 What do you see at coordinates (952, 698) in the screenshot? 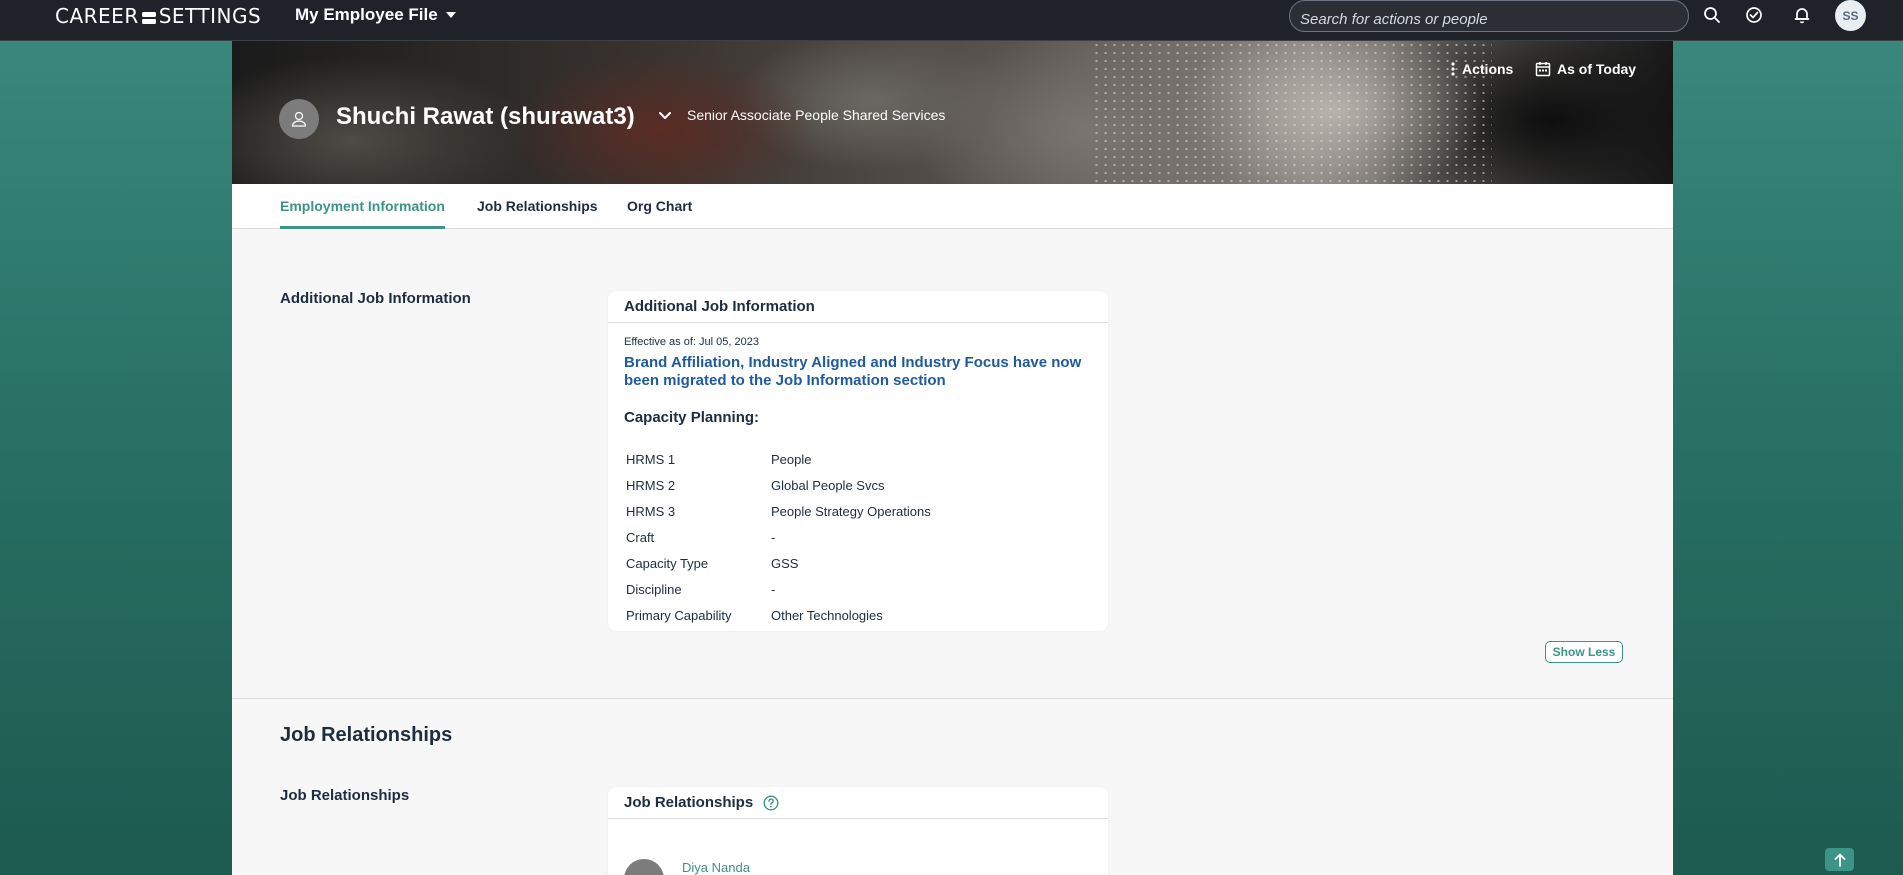
I see `section-divider` at bounding box center [952, 698].